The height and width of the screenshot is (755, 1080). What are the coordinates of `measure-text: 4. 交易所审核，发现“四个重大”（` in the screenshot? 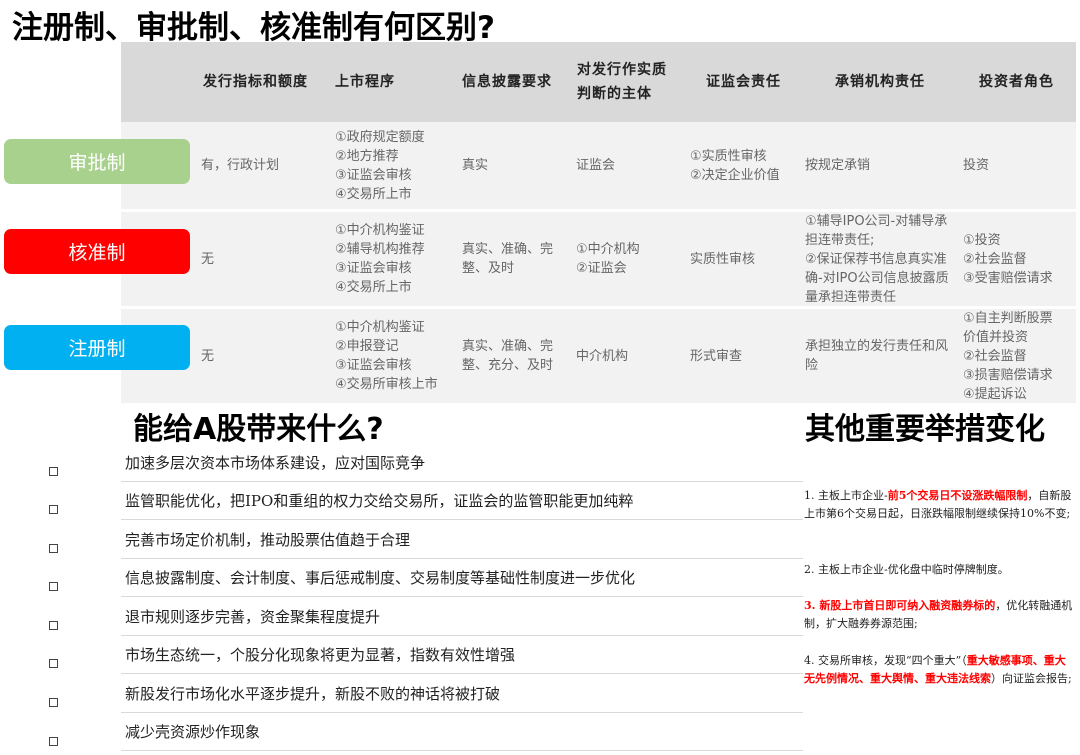 It's located at (885, 660).